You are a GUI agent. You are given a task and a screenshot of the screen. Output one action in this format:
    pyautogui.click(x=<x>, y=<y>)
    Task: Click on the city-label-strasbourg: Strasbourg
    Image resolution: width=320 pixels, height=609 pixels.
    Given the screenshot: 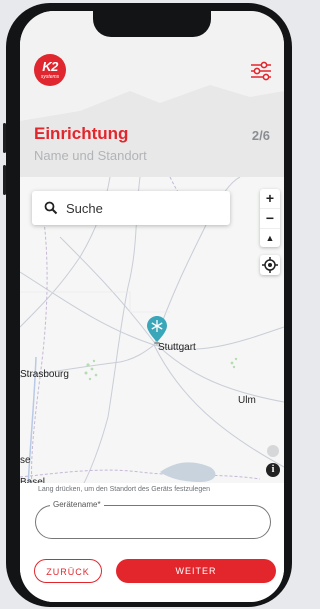 What is the action you would take?
    pyautogui.click(x=44, y=374)
    